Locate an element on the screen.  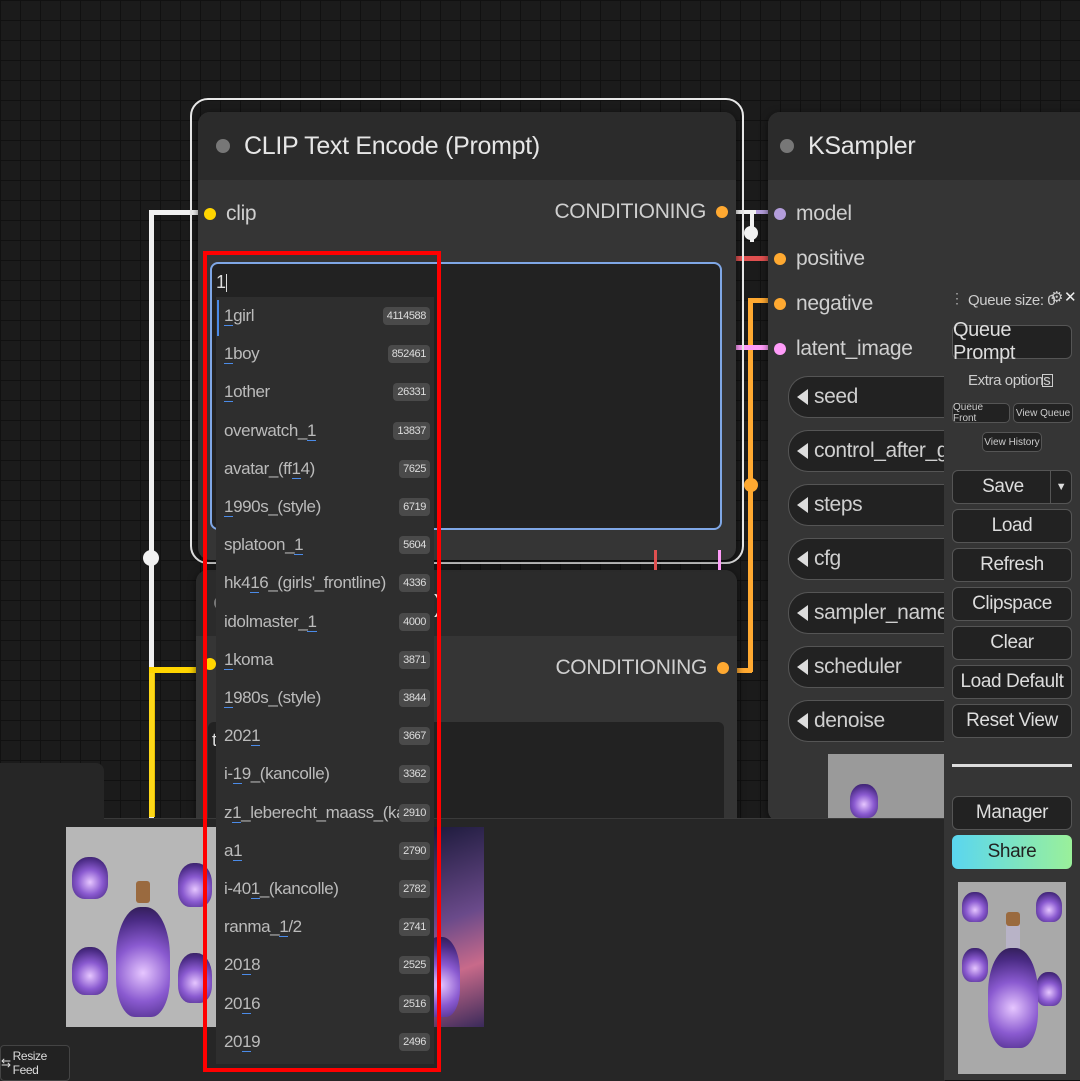
autocomplete-item: 1girl 4114588 is located at coordinates (325, 316).